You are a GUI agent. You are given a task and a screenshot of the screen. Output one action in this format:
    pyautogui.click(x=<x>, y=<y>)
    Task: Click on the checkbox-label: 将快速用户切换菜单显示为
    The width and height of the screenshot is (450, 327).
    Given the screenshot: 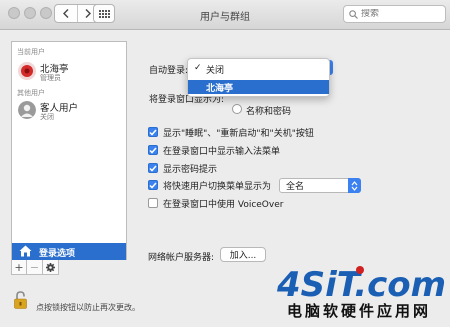 What is the action you would take?
    pyautogui.click(x=217, y=186)
    